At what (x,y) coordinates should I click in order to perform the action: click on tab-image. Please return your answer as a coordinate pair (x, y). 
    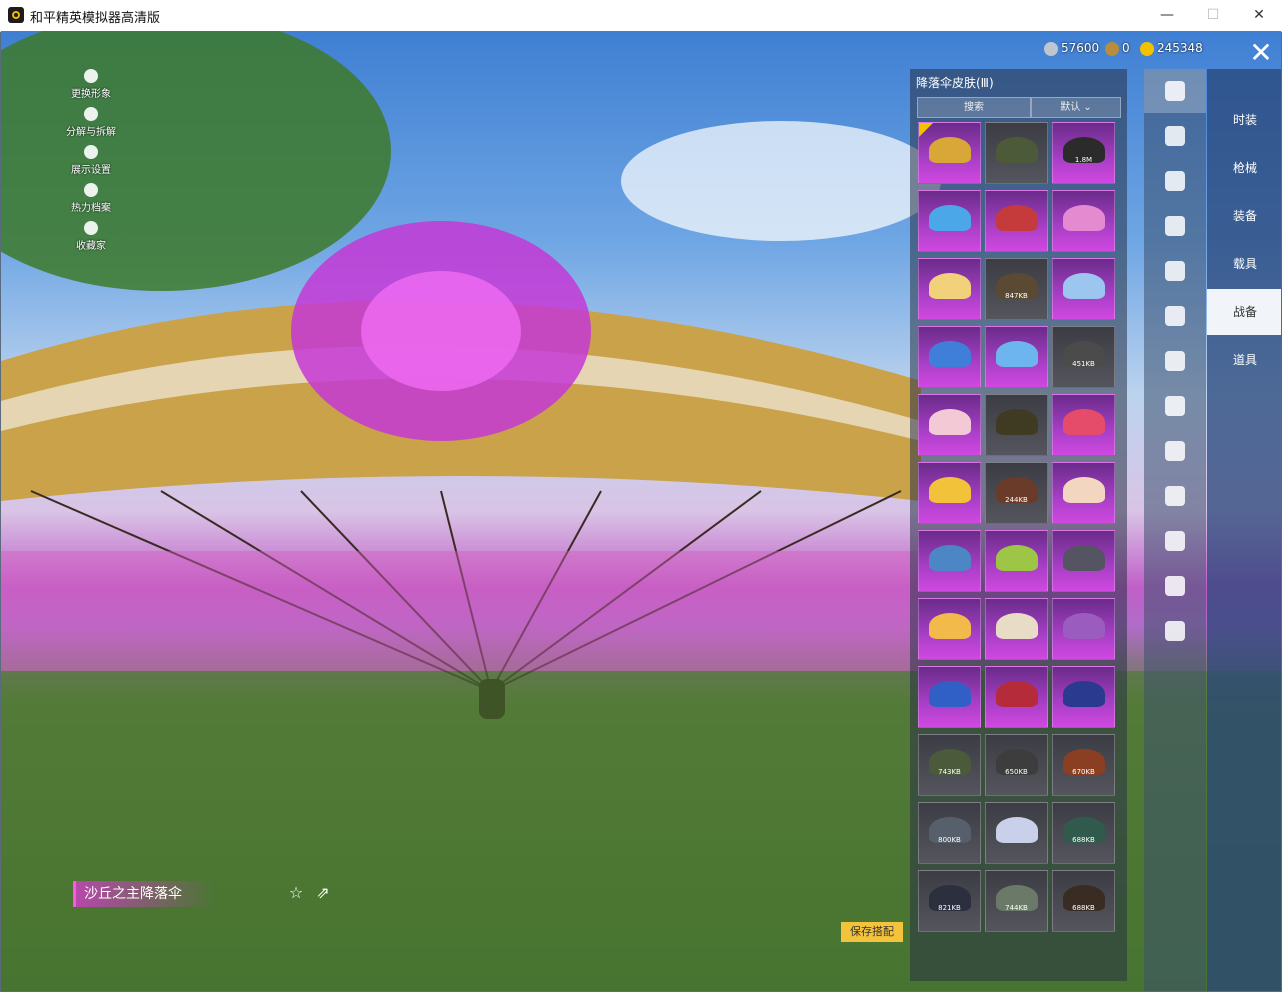
    Looking at the image, I should click on (1175, 451).